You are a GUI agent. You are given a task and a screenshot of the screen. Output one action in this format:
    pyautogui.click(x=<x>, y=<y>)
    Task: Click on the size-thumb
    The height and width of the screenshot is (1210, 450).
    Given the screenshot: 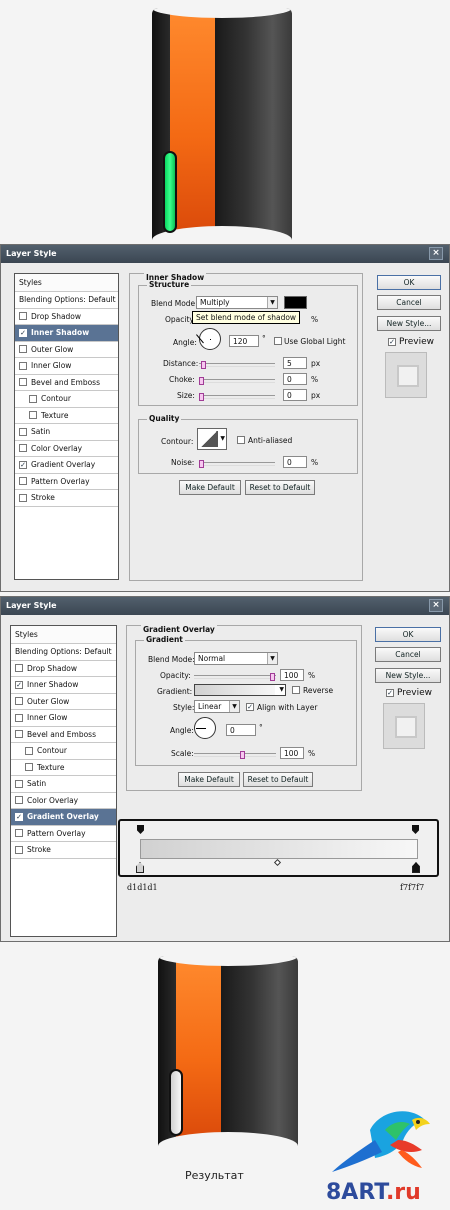 What is the action you would take?
    pyautogui.click(x=201, y=397)
    